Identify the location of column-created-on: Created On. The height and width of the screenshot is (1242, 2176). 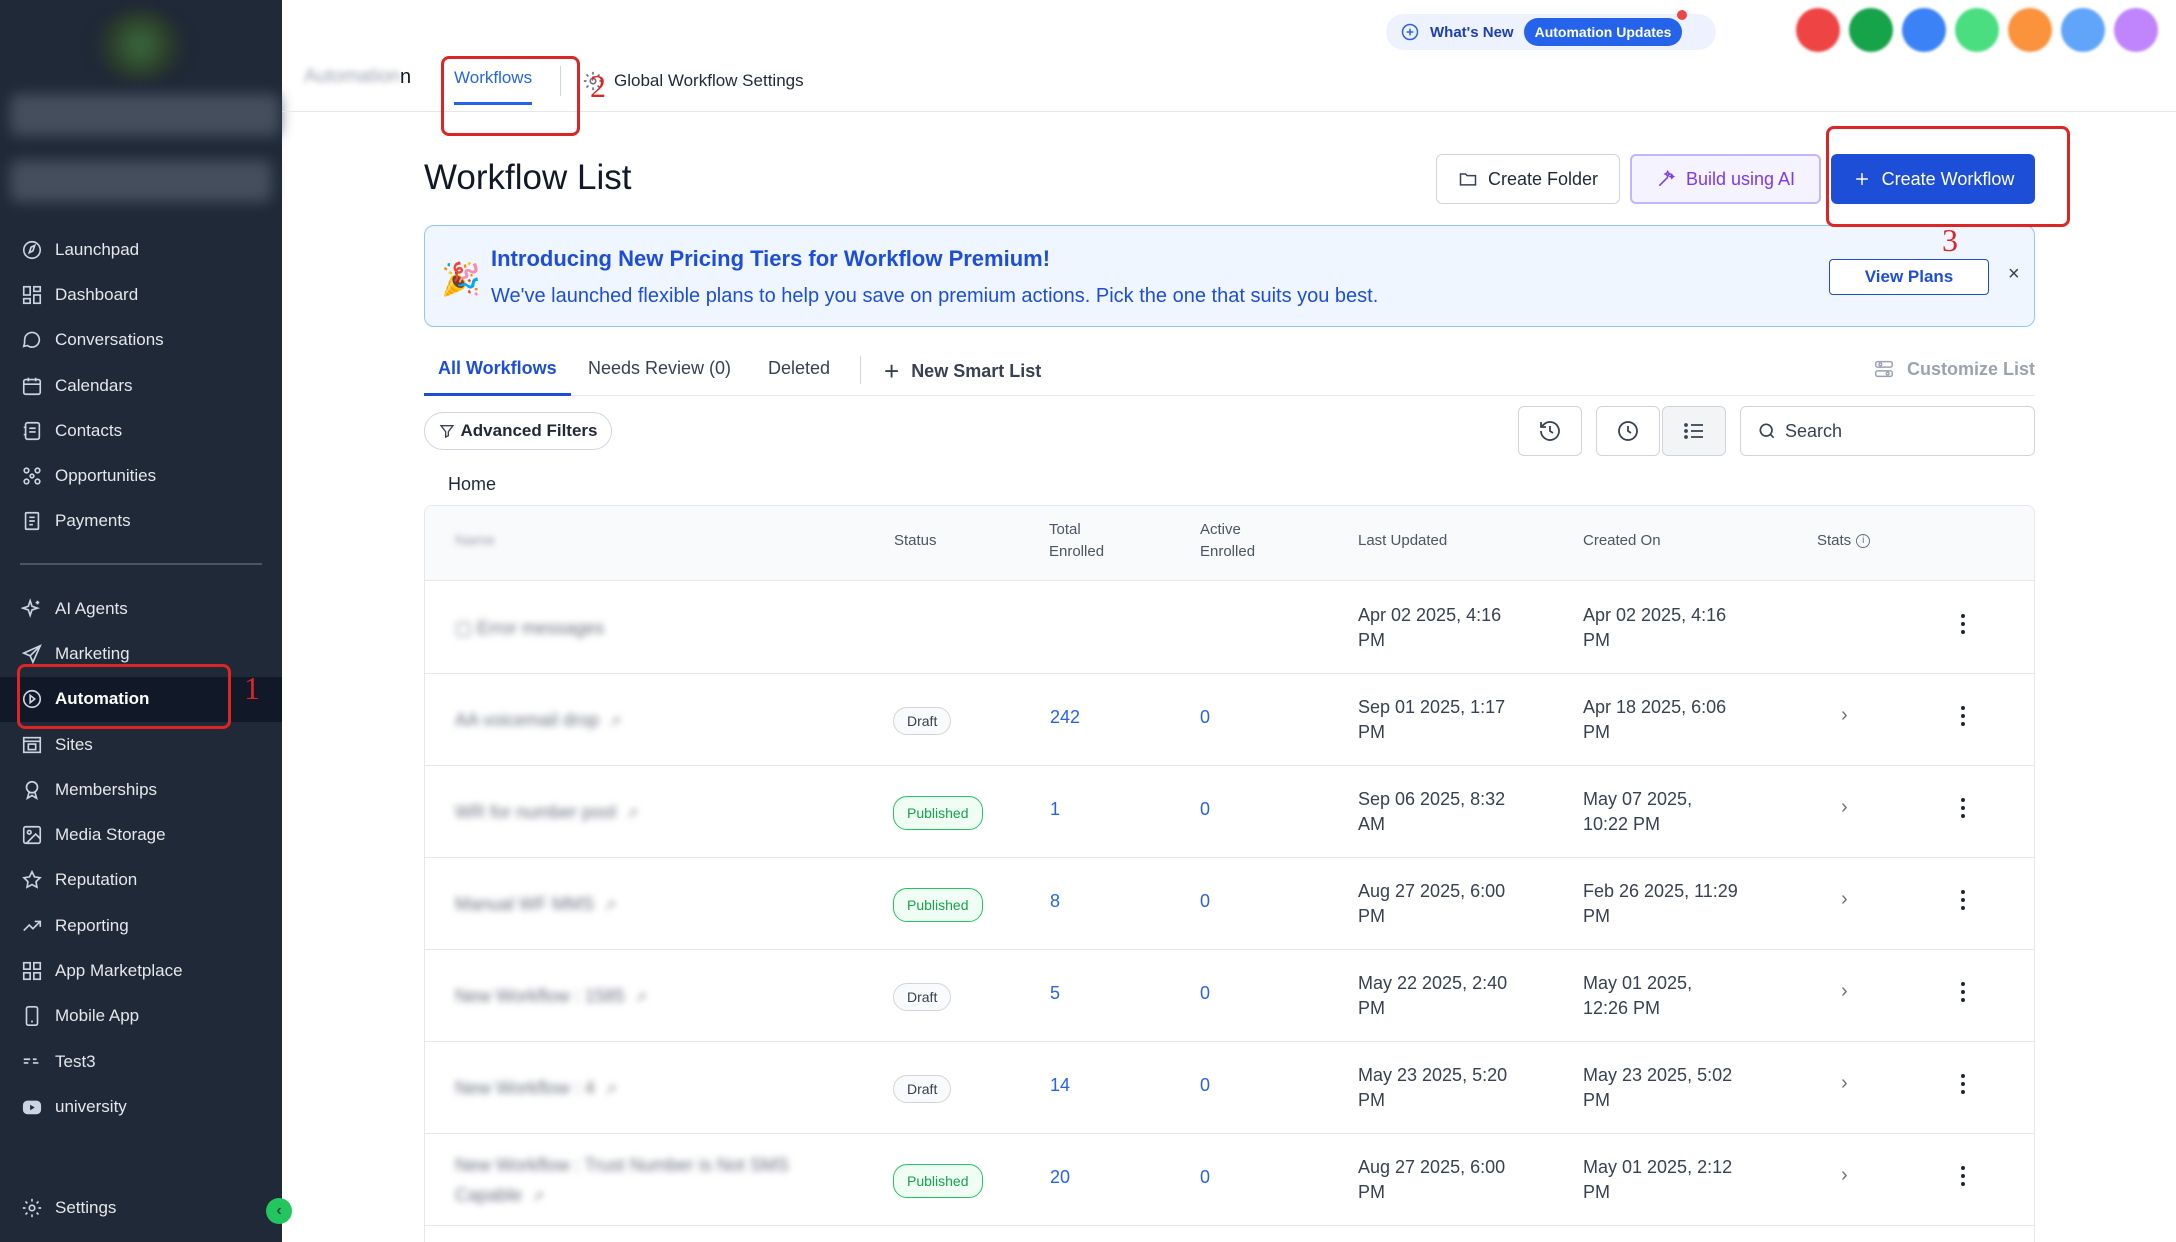
(1622, 541).